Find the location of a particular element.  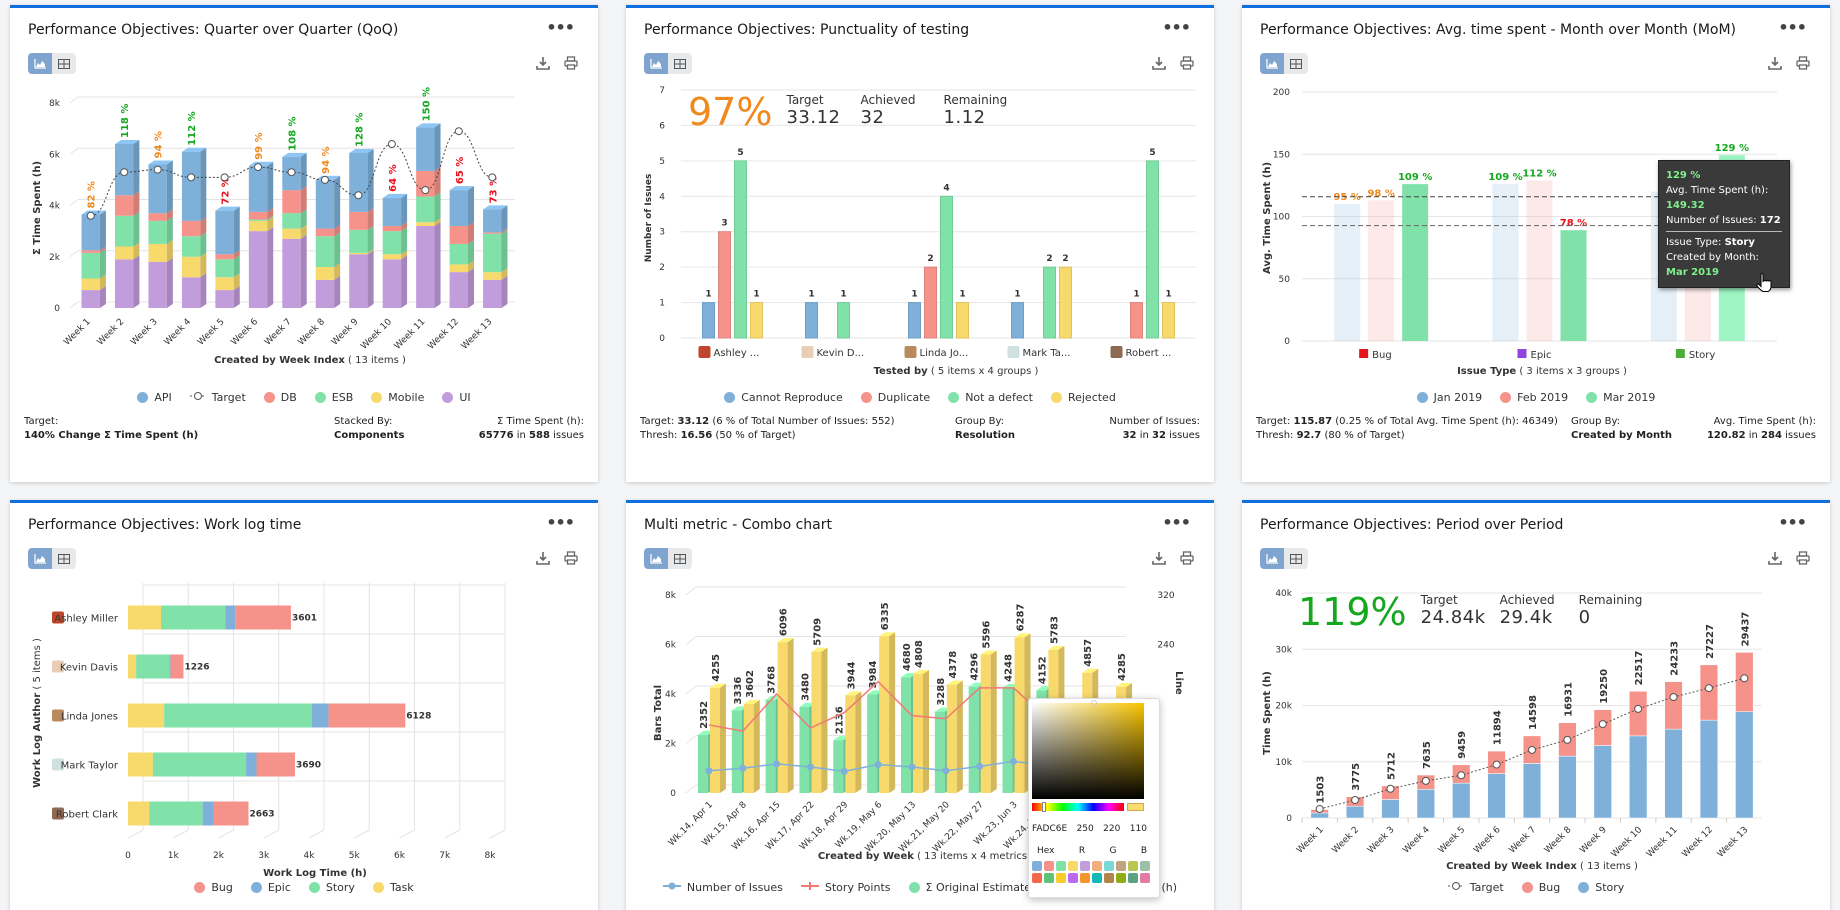

legend-item: Task is located at coordinates (393, 887).